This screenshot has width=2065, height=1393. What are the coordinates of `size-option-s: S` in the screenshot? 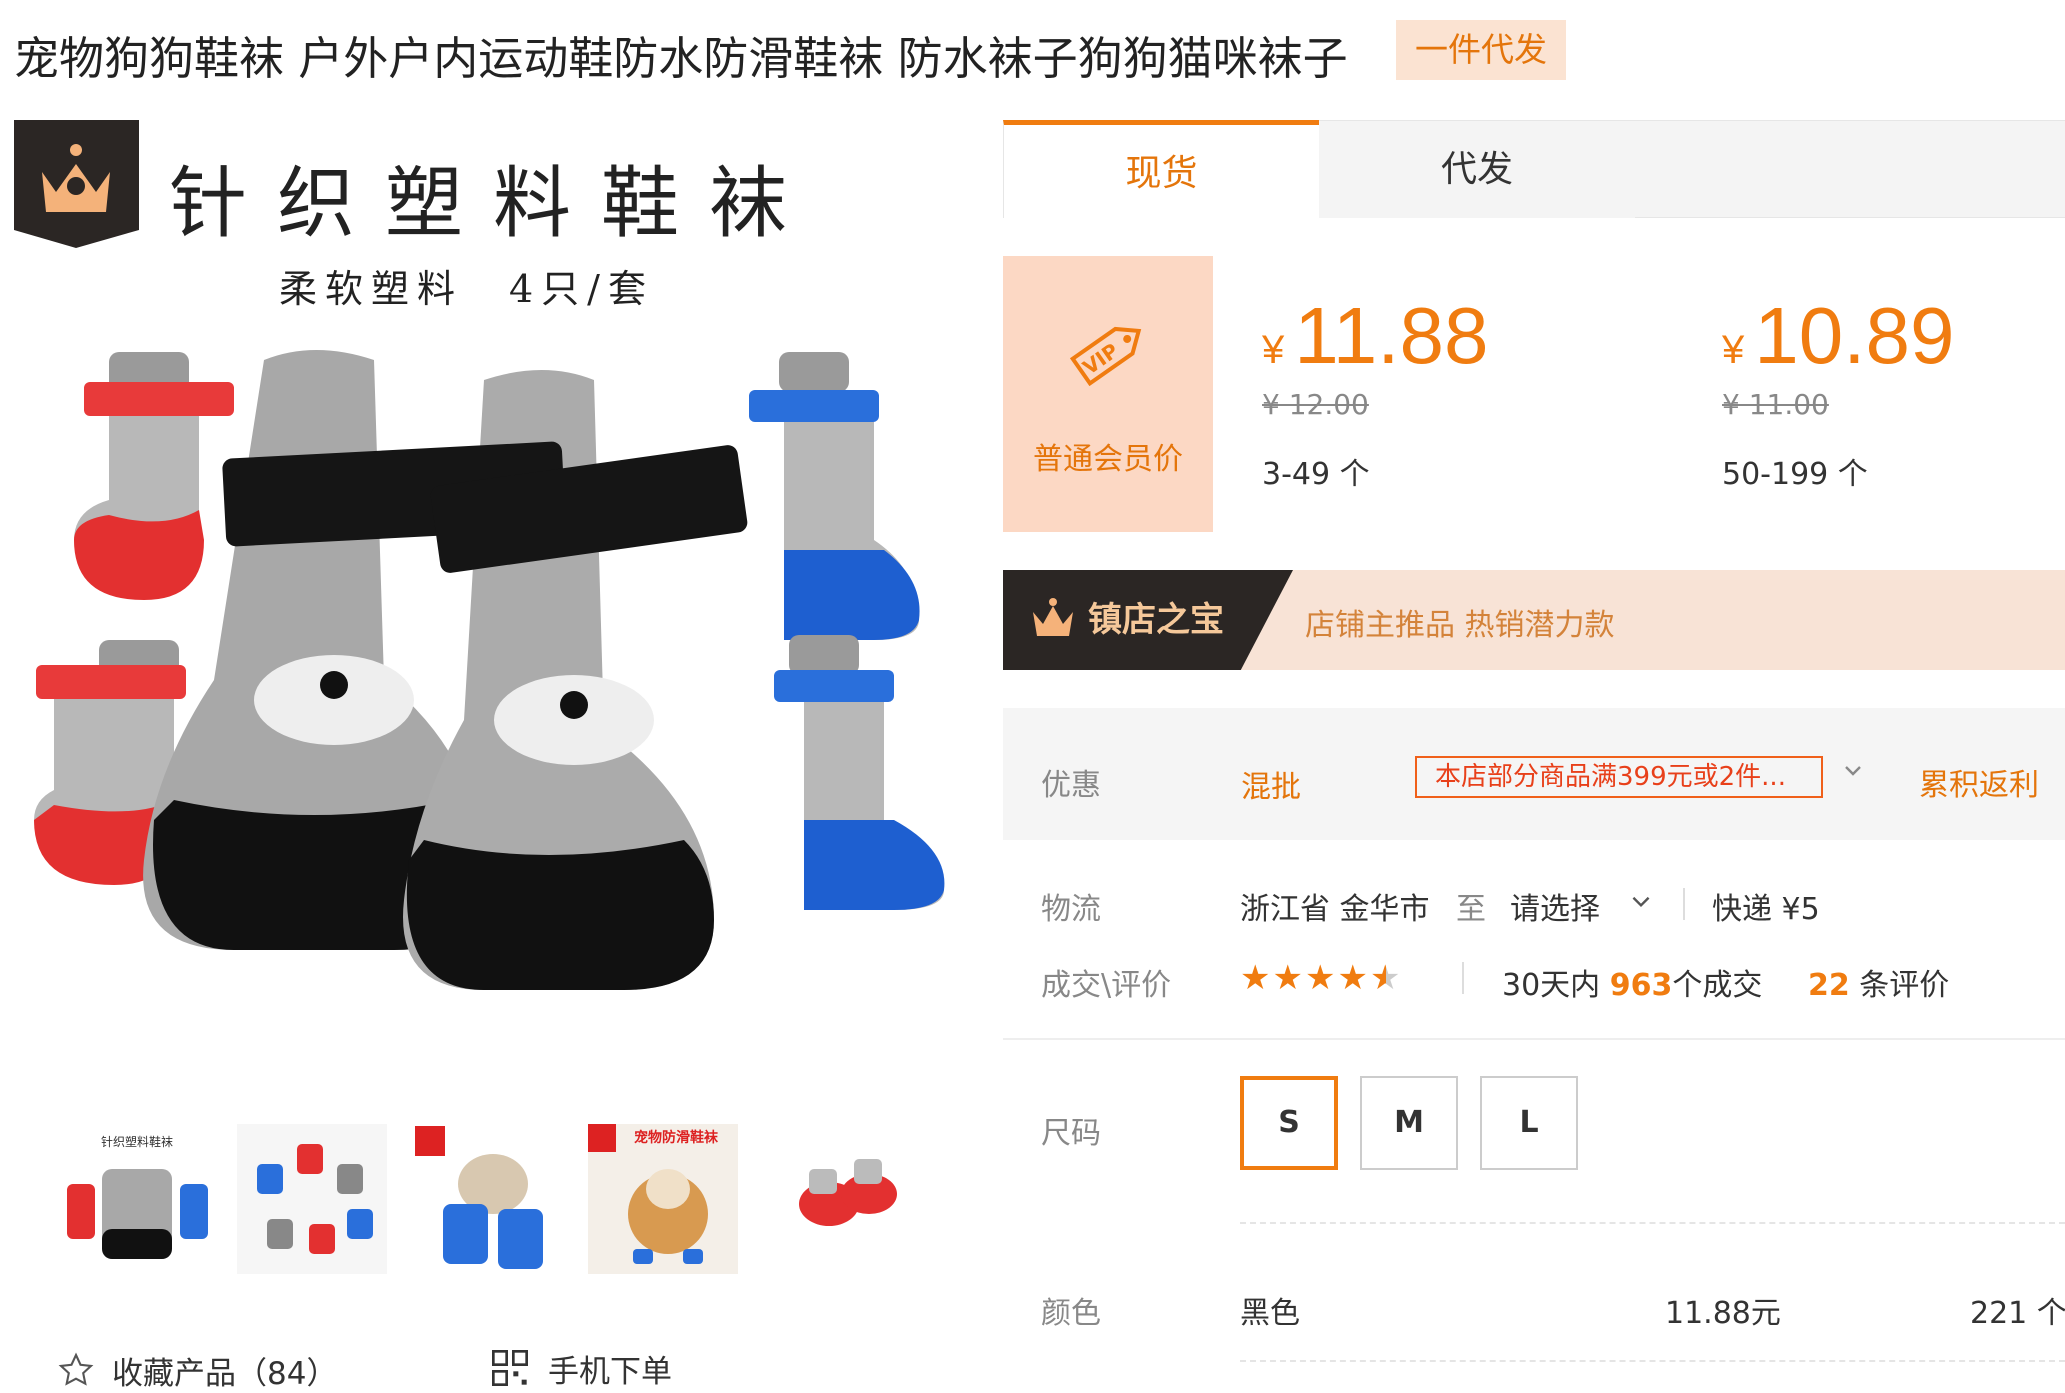 It's located at (1289, 1123).